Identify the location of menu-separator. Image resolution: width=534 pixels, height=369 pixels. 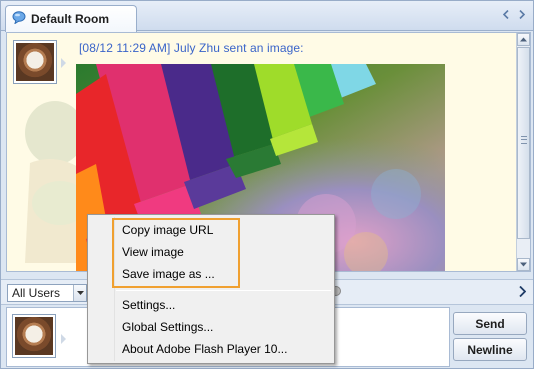
(223, 290).